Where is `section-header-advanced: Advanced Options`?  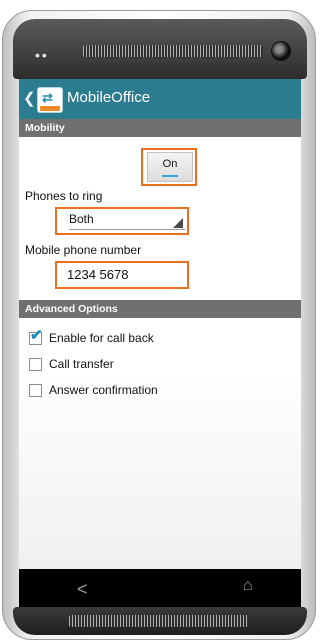 section-header-advanced: Advanced Options is located at coordinates (160, 309).